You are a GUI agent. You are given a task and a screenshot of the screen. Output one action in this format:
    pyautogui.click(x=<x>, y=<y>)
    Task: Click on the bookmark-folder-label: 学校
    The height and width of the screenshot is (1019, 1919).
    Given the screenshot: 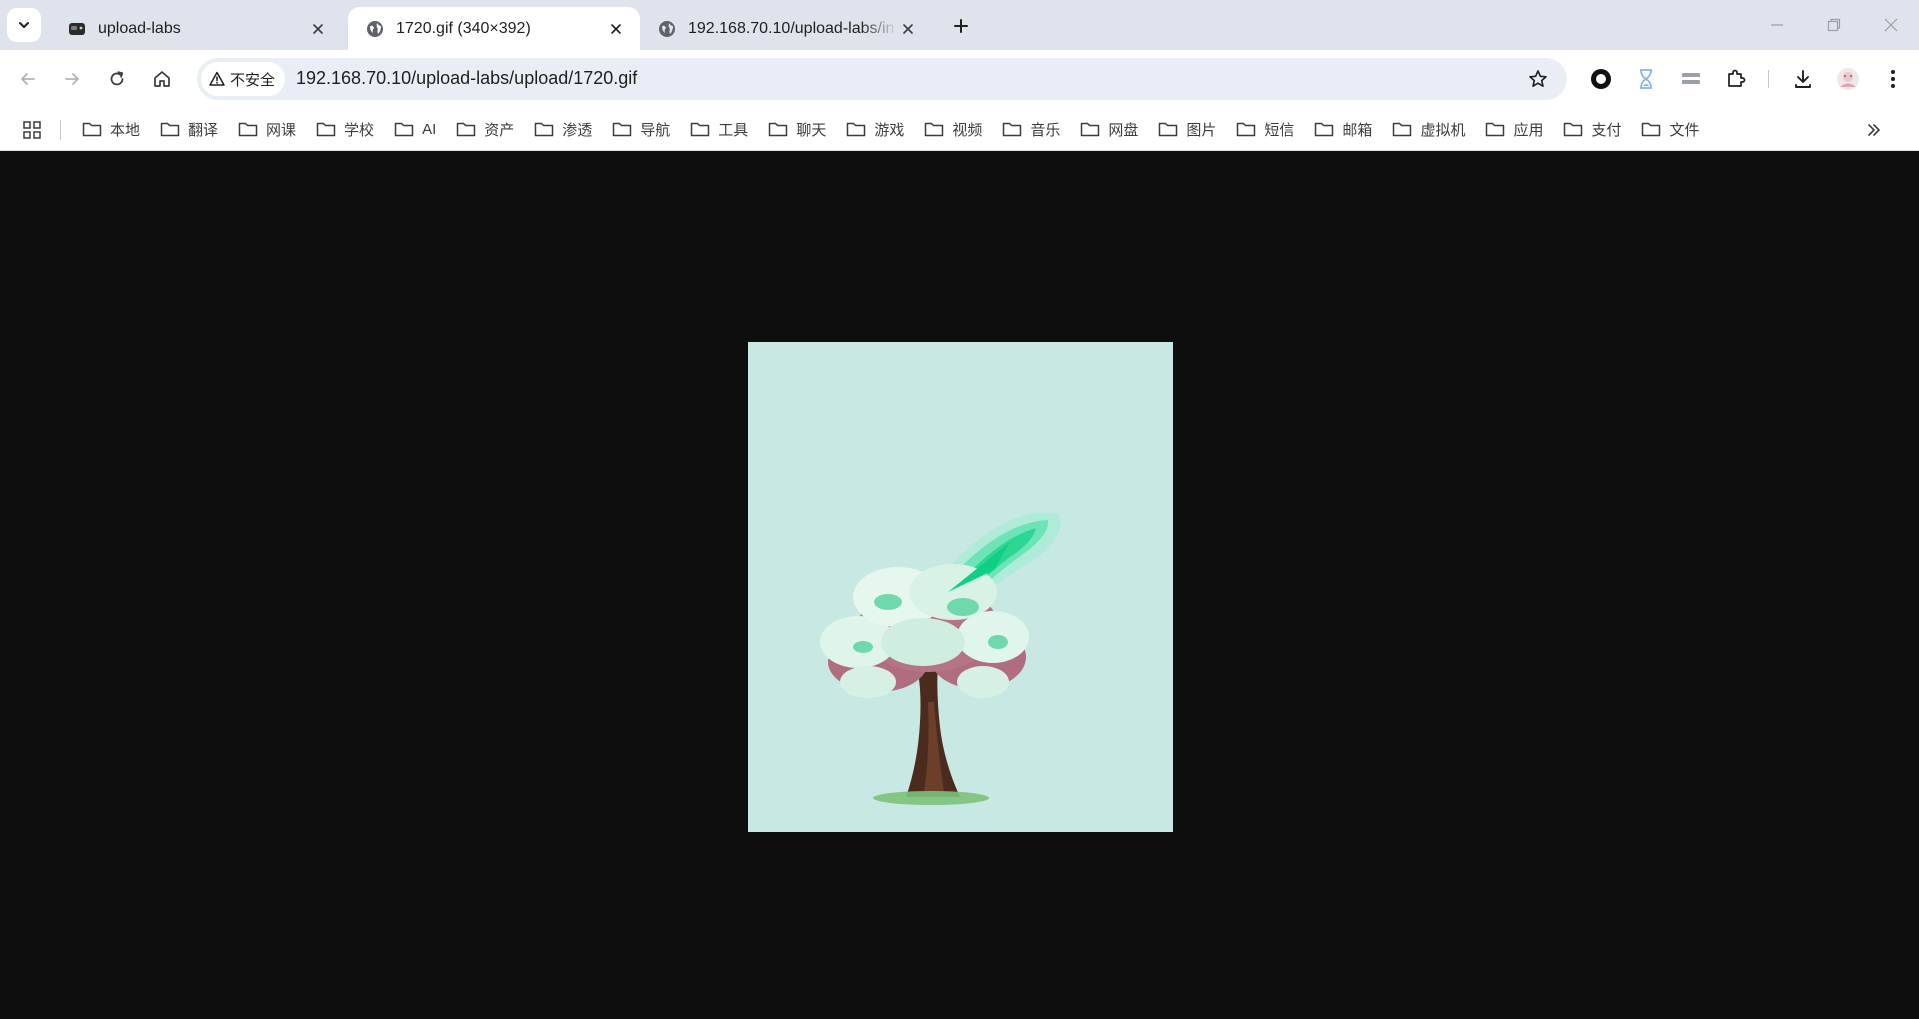 What is the action you would take?
    pyautogui.click(x=359, y=130)
    